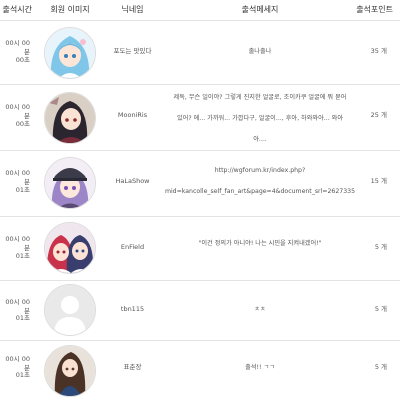 The width and height of the screenshot is (400, 400). I want to click on message-line: http://wgforum.kr/index.php?, so click(260, 170).